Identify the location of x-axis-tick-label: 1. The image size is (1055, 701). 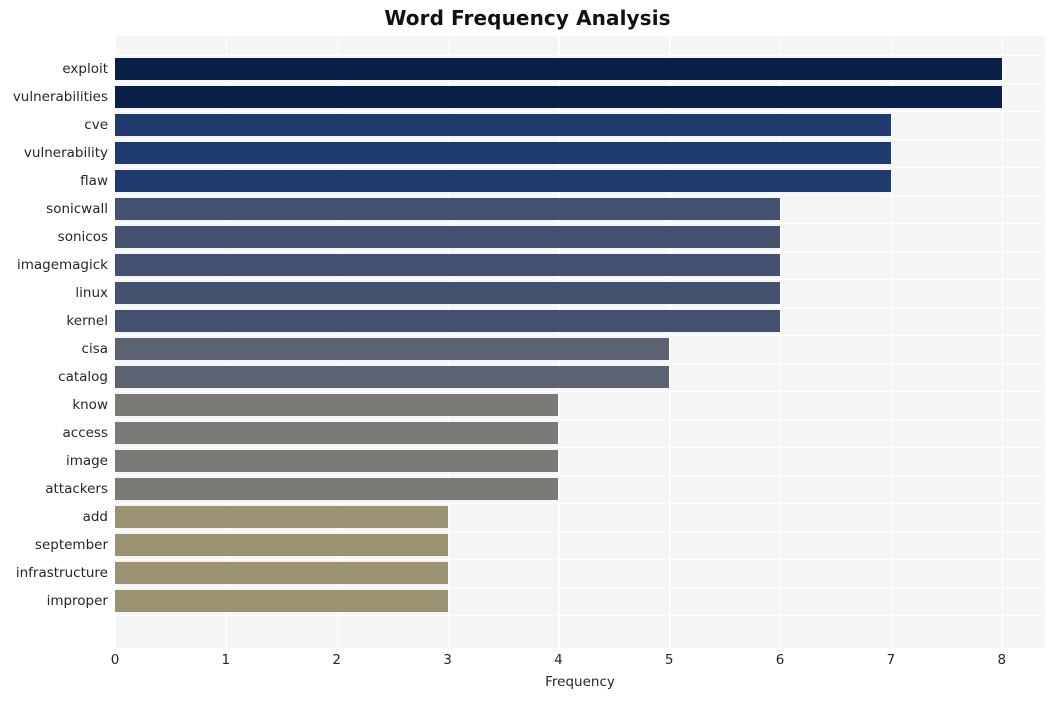
(226, 660).